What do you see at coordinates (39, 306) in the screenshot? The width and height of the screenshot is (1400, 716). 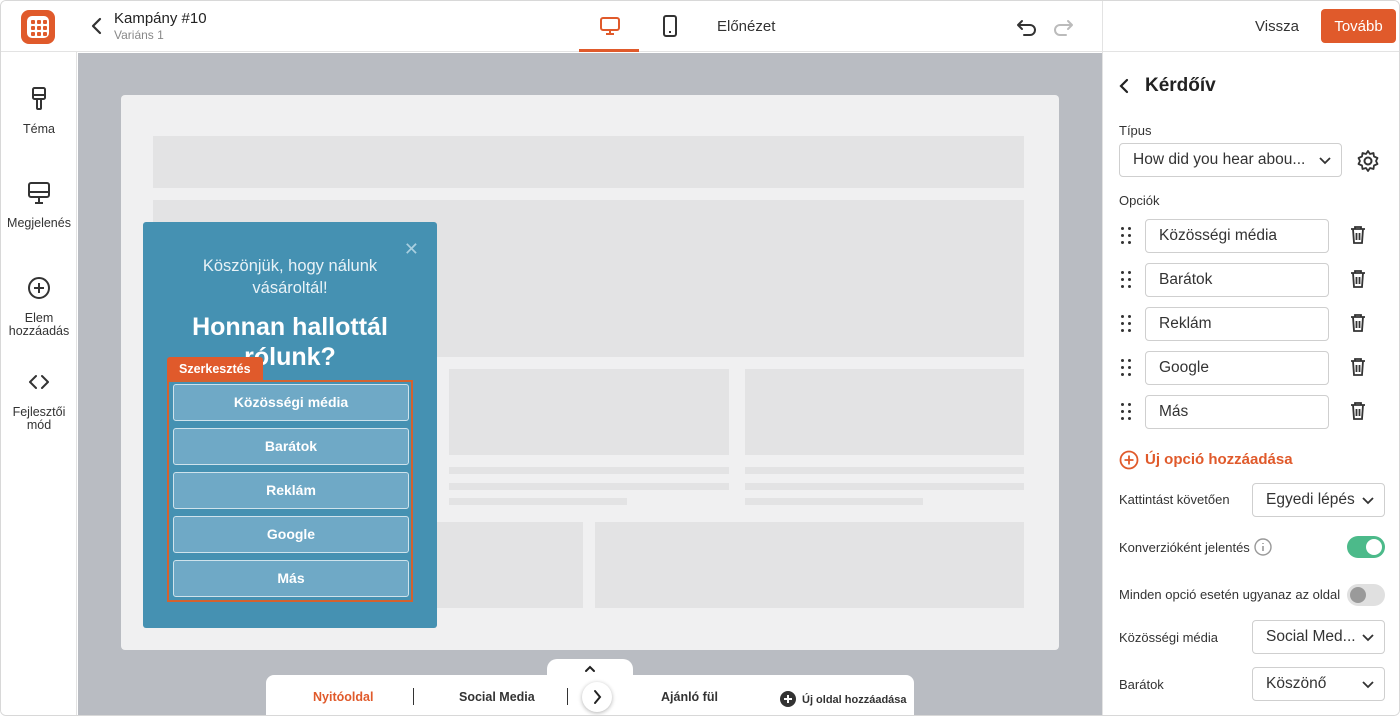 I see `sidebar-item-add-element: Elem hozzáadás` at bounding box center [39, 306].